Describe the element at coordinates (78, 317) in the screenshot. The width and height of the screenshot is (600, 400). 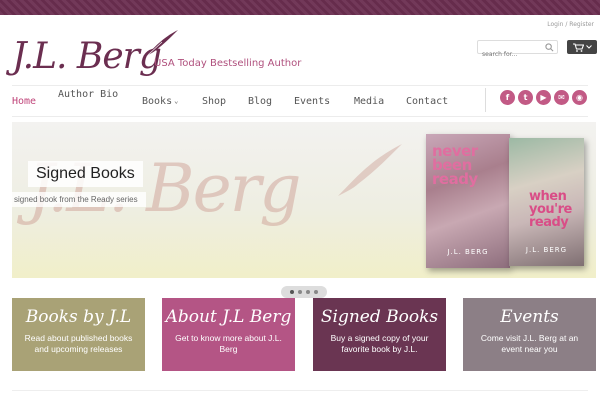
I see `tile-title: Books by J.L` at that location.